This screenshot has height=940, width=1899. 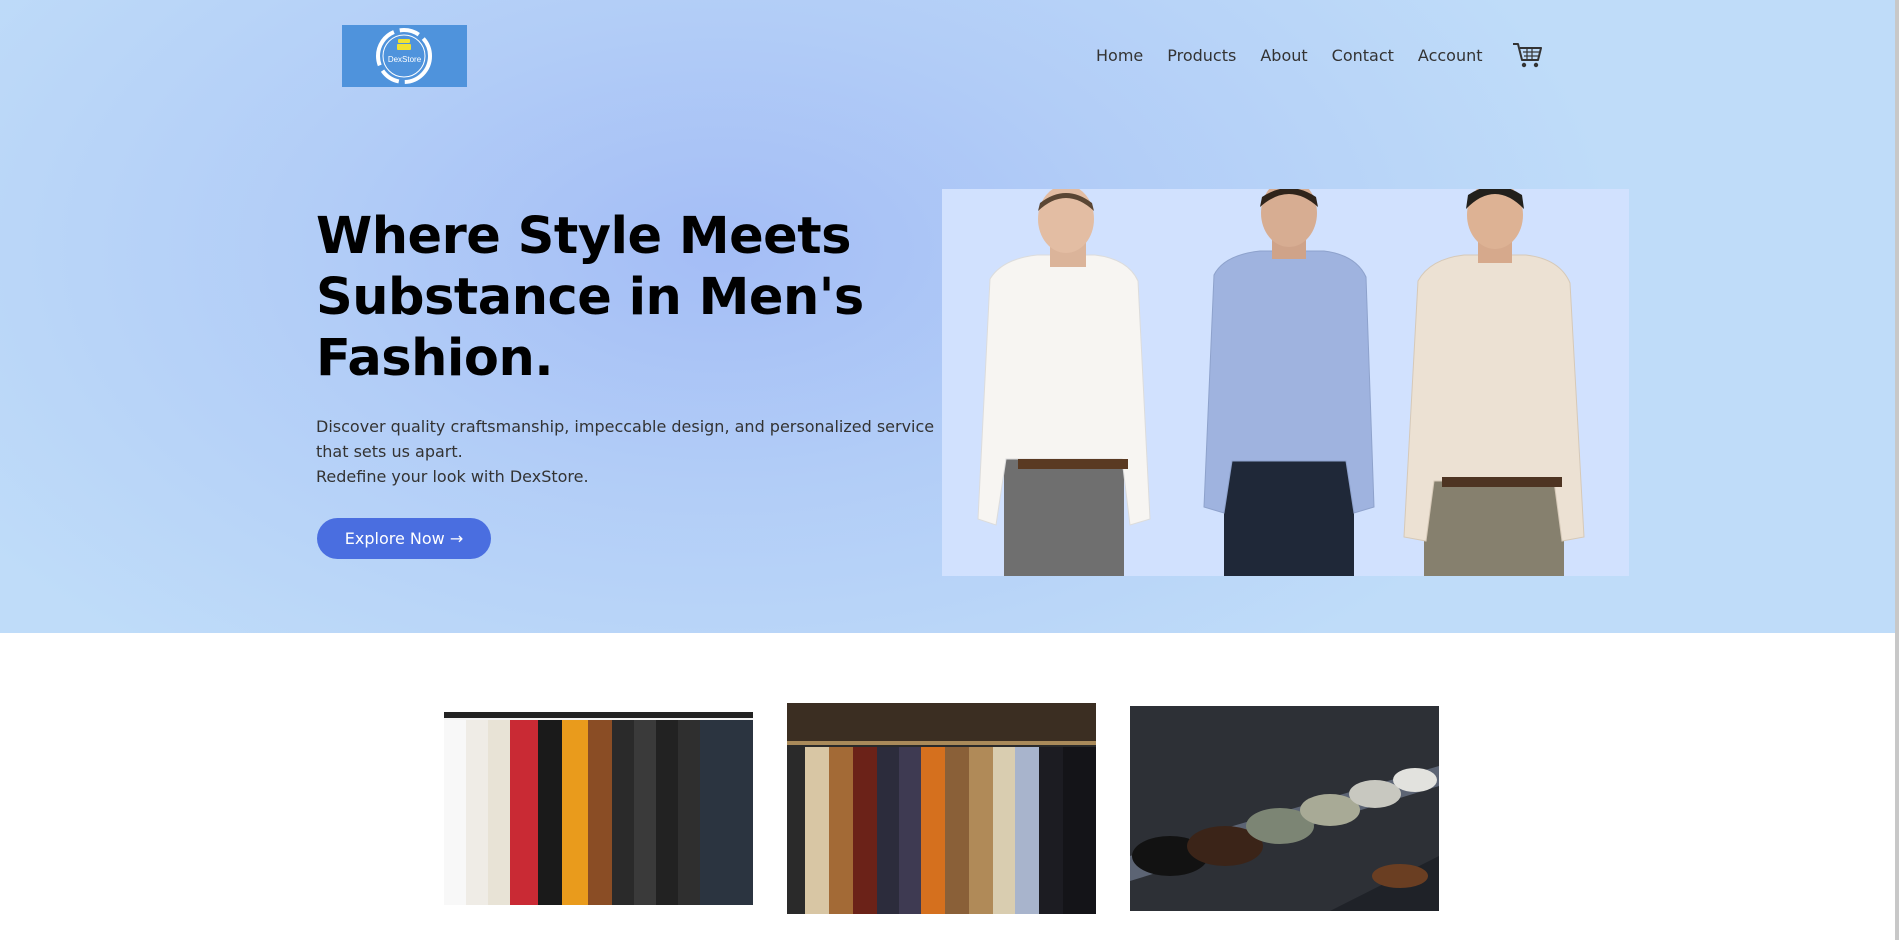 I want to click on nav-contact: Contact, so click(x=1363, y=55).